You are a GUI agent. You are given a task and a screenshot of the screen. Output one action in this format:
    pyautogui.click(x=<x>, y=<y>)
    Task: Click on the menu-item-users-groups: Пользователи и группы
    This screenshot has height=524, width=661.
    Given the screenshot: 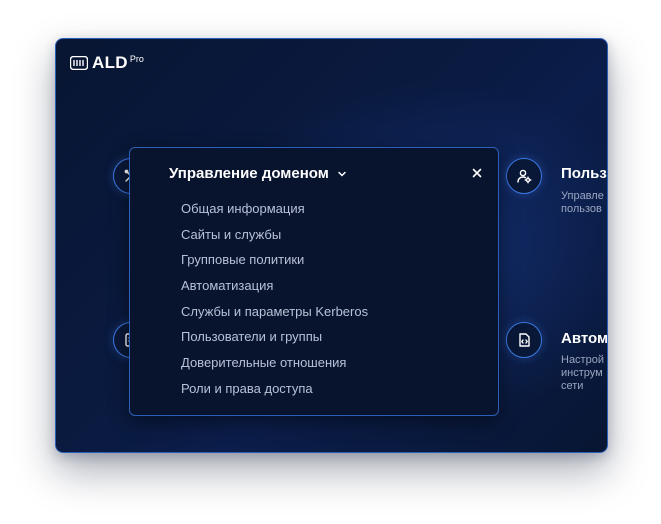 What is the action you would take?
    pyautogui.click(x=274, y=341)
    